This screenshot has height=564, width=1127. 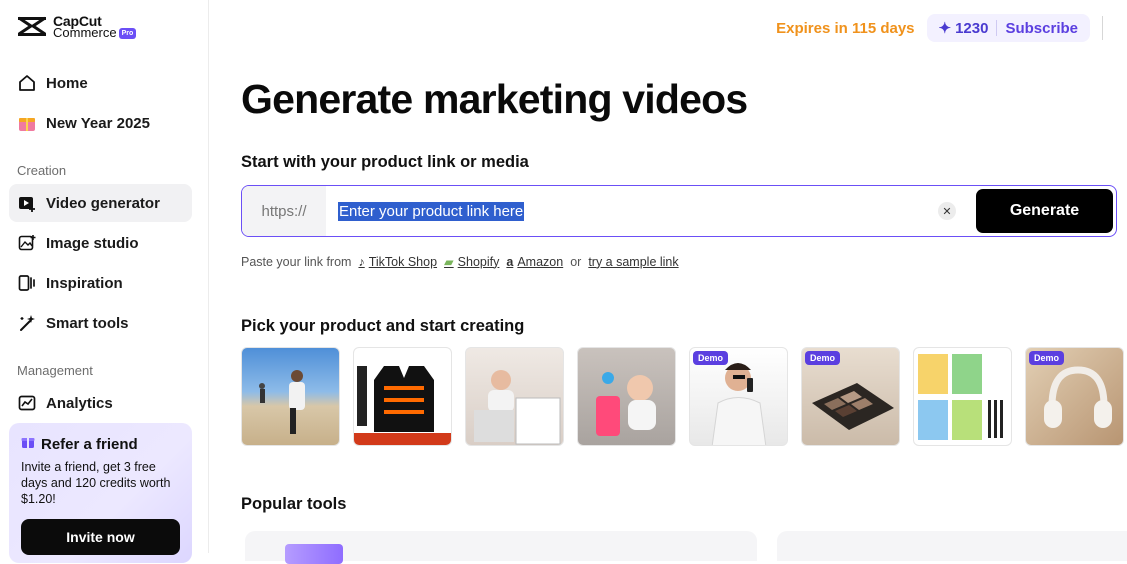 I want to click on sidebar-item-label: Home, so click(x=67, y=83).